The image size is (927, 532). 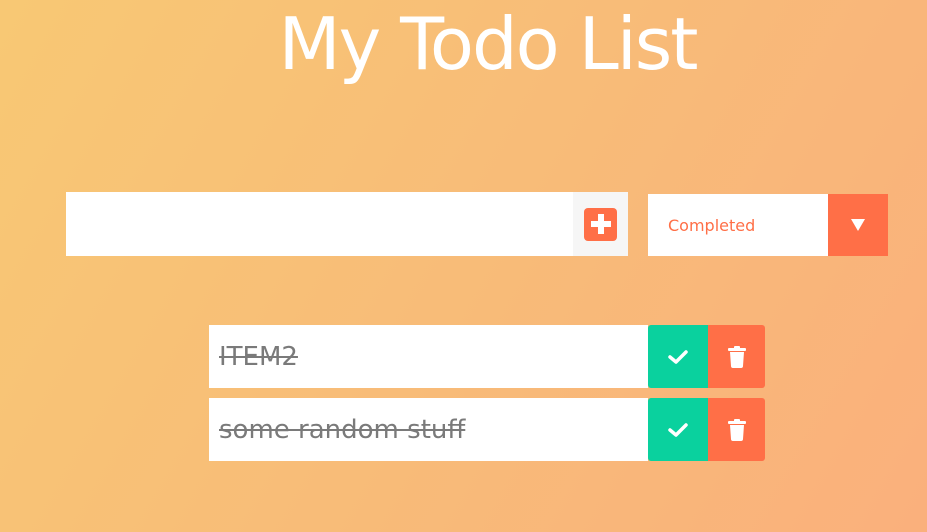 I want to click on todo-item-text: ITEM2, so click(x=428, y=356).